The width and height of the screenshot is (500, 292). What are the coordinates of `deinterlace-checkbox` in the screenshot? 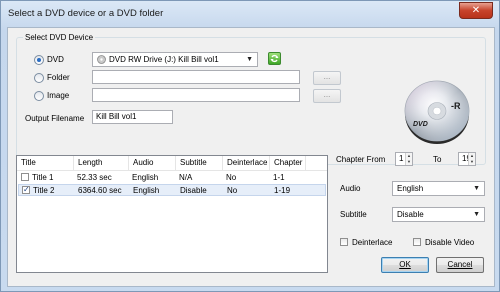 It's located at (344, 242).